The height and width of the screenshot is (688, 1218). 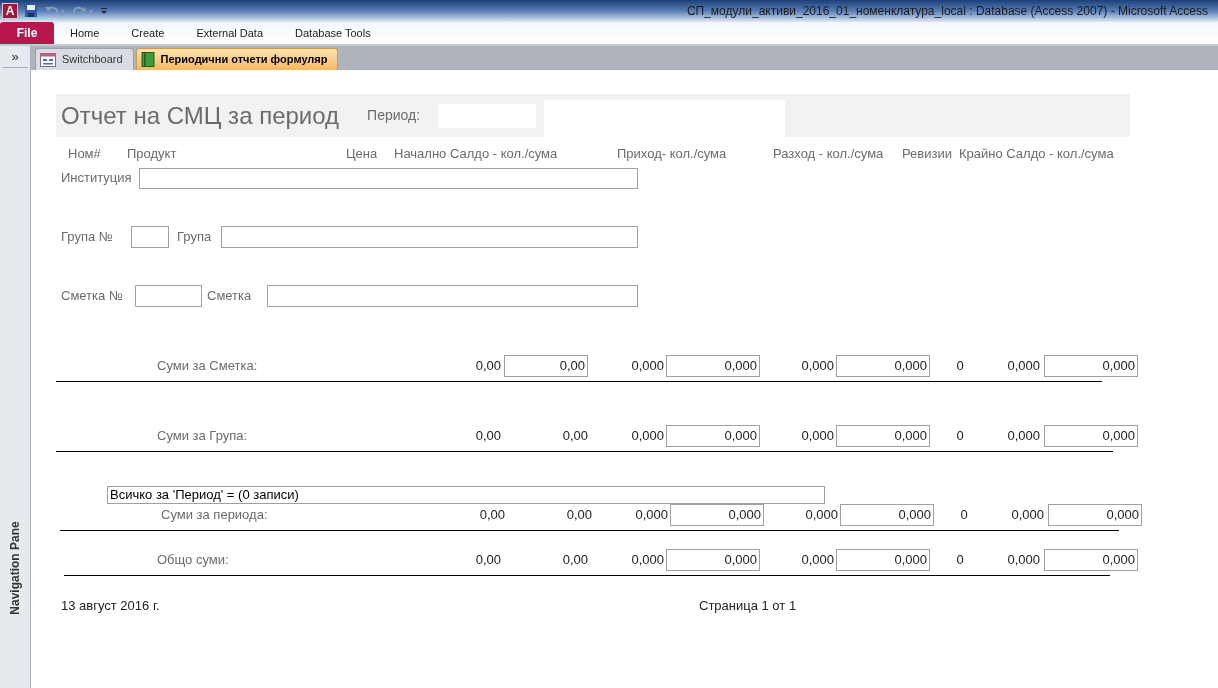 I want to click on field-label: Сметка, so click(x=230, y=295).